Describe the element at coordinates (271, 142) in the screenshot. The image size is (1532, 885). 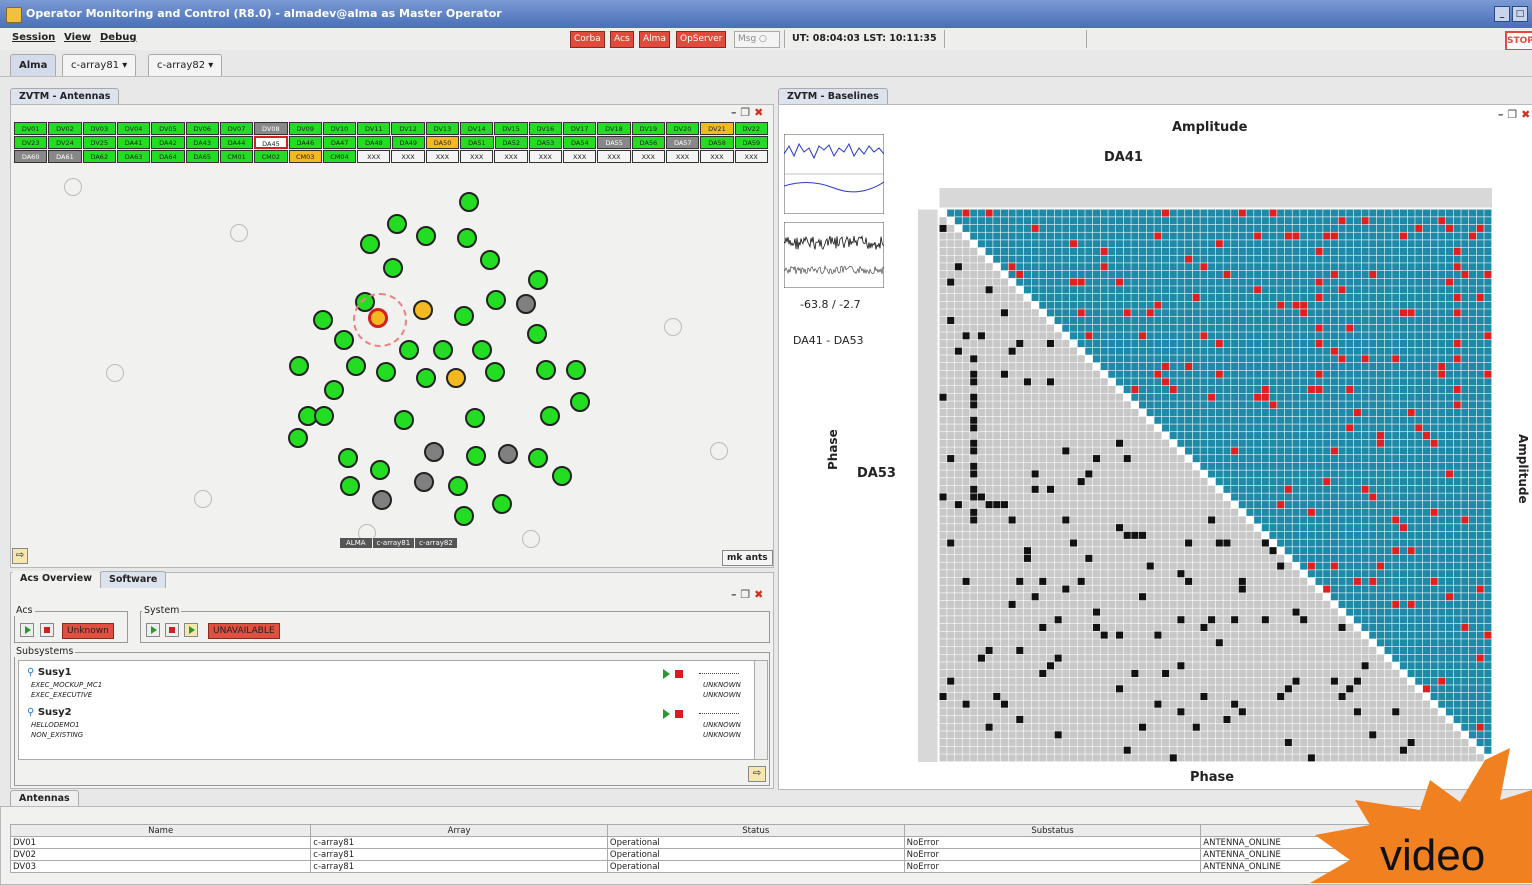
I see `antenna-cell: DA45` at that location.